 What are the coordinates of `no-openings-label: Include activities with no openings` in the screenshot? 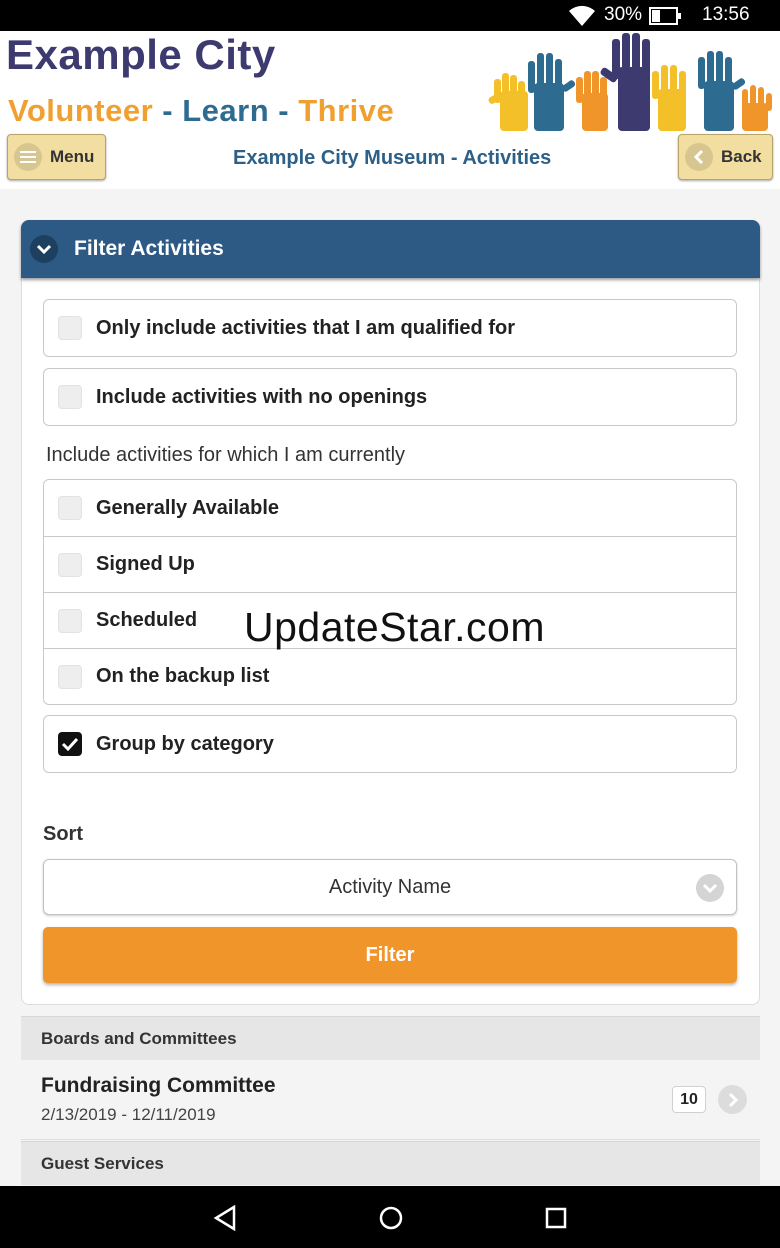 It's located at (262, 396).